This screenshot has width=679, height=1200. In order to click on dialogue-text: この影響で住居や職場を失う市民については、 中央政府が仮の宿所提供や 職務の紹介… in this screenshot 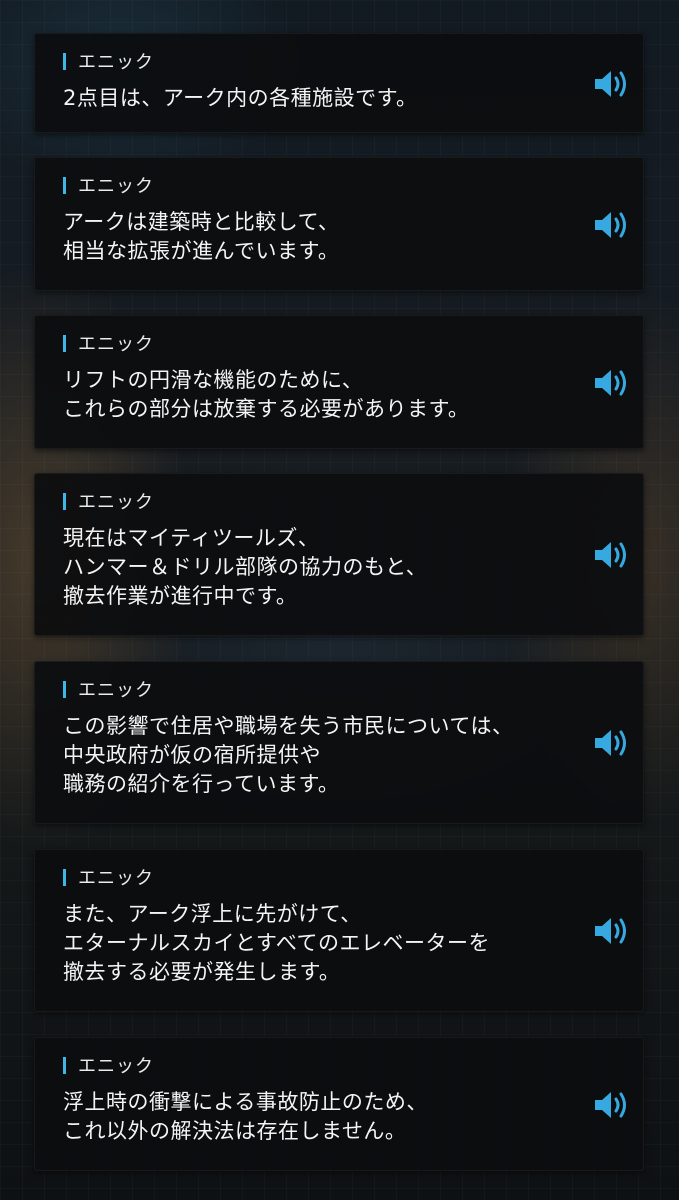, I will do `click(288, 755)`.